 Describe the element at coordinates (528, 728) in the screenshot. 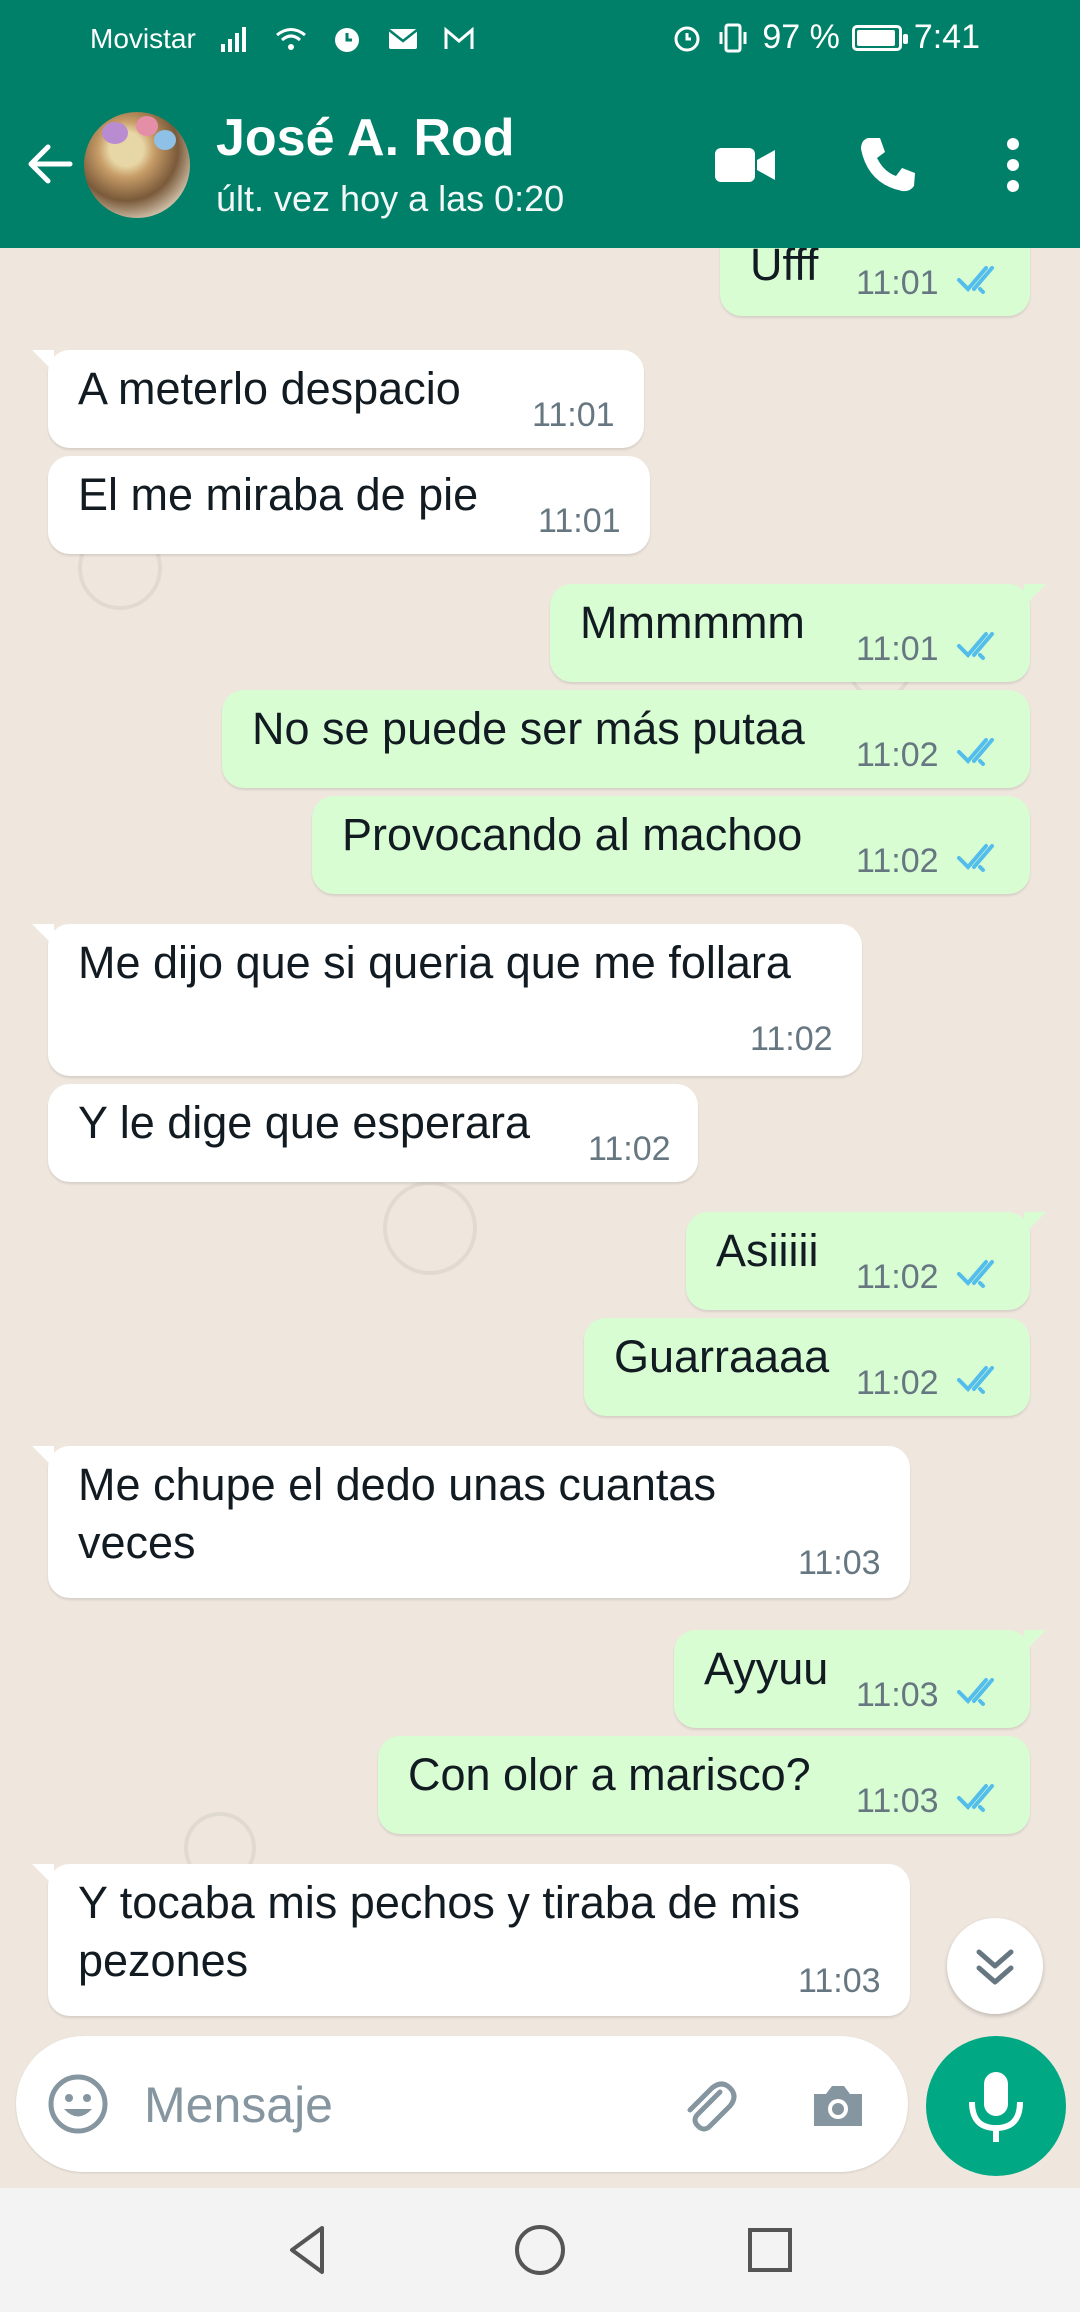

I see `message-text: No se puede ser más putaa` at that location.